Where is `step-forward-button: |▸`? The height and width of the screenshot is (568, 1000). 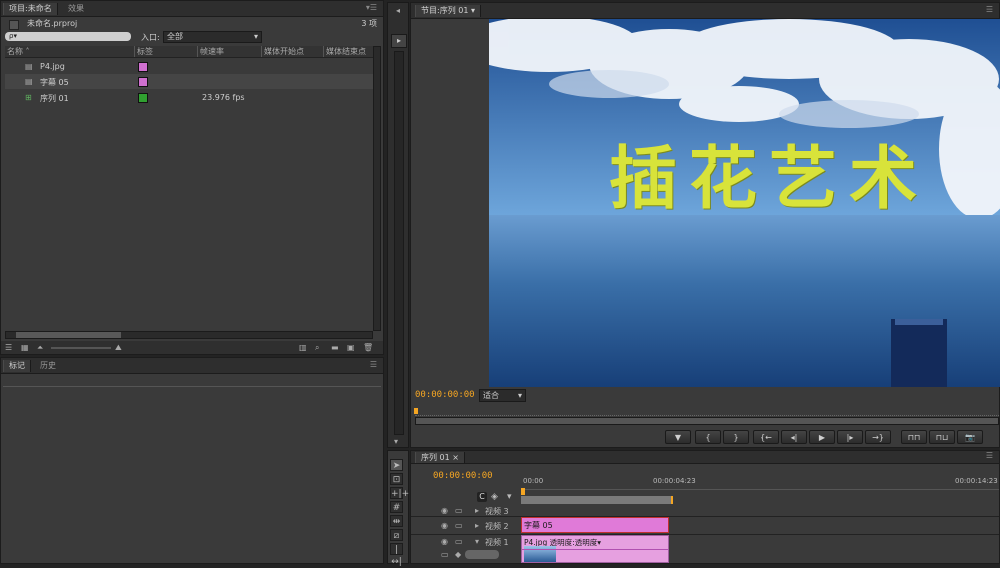
step-forward-button: |▸ is located at coordinates (850, 437).